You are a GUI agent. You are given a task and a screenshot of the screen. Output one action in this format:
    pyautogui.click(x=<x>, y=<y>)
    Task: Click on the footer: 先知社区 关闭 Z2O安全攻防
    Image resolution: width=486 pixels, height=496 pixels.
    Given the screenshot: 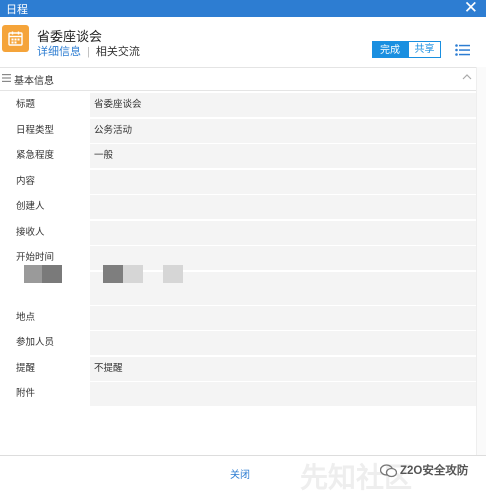 What is the action you would take?
    pyautogui.click(x=243, y=474)
    